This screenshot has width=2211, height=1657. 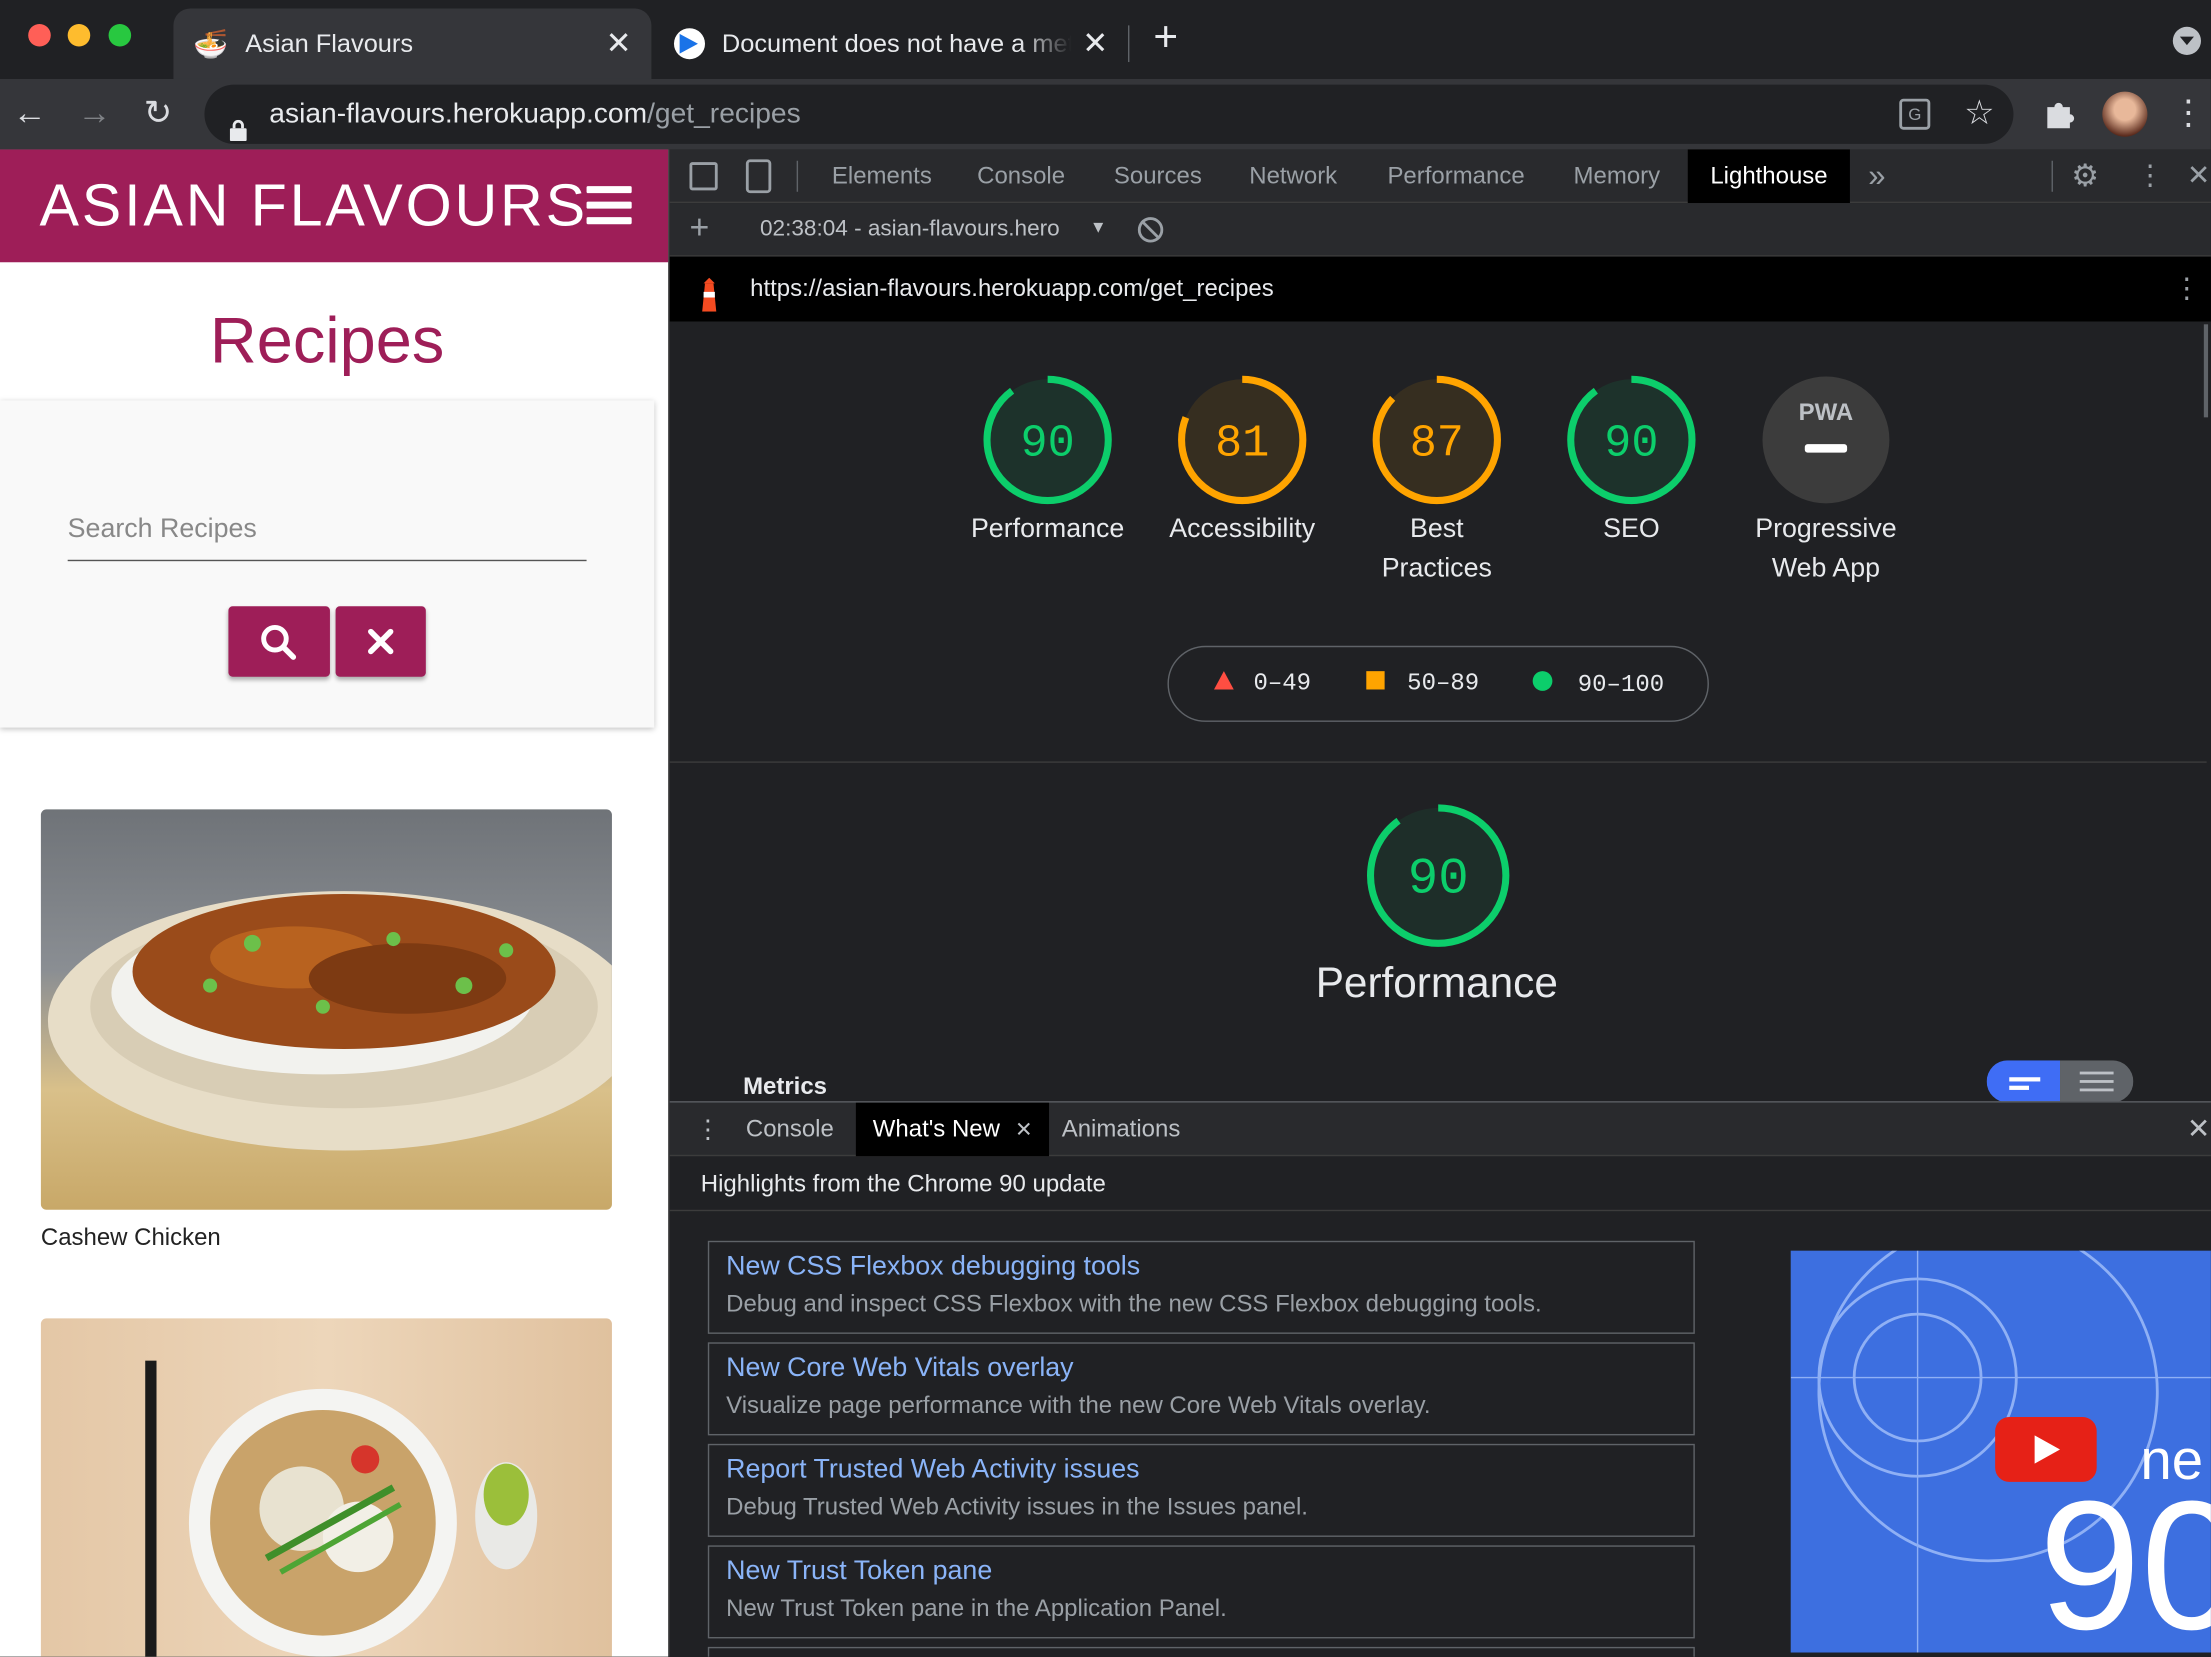 What do you see at coordinates (2046, 1449) in the screenshot?
I see `play-button-icon` at bounding box center [2046, 1449].